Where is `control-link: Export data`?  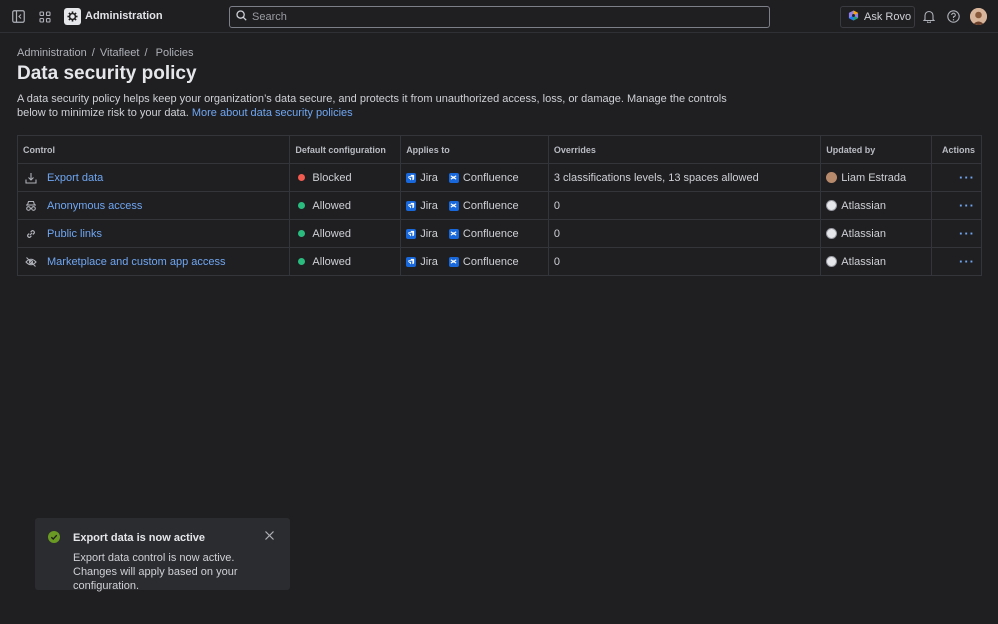
control-link: Export data is located at coordinates (75, 178).